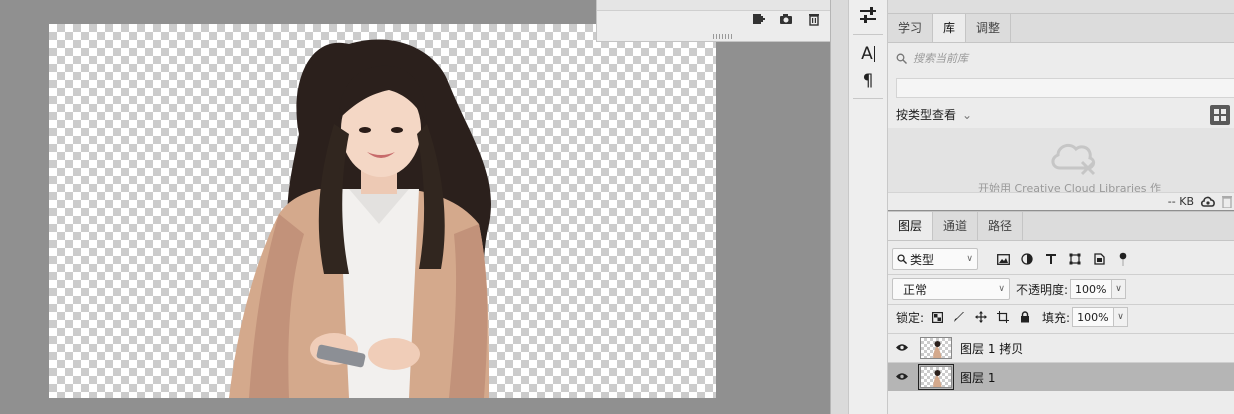  Describe the element at coordinates (977, 377) in the screenshot. I see `layer-name: 图层 1` at that location.